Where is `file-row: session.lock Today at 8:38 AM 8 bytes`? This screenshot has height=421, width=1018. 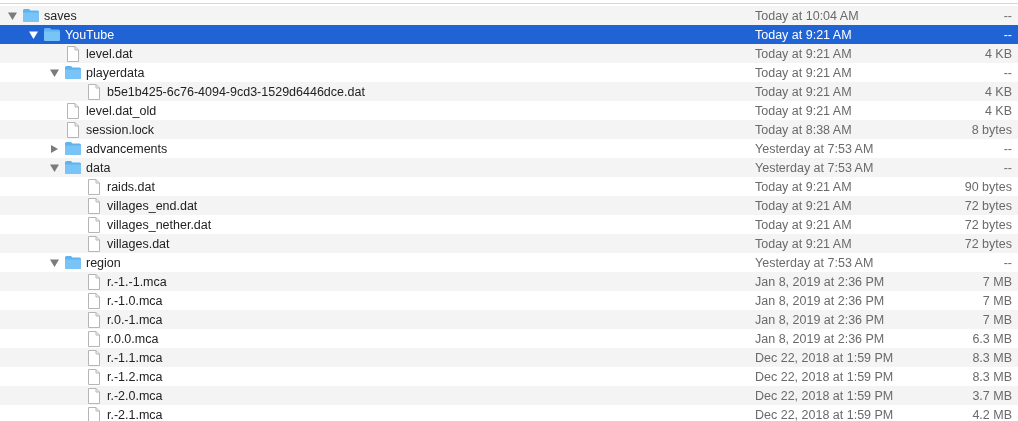
file-row: session.lock Today at 8:38 AM 8 bytes is located at coordinates (509, 129).